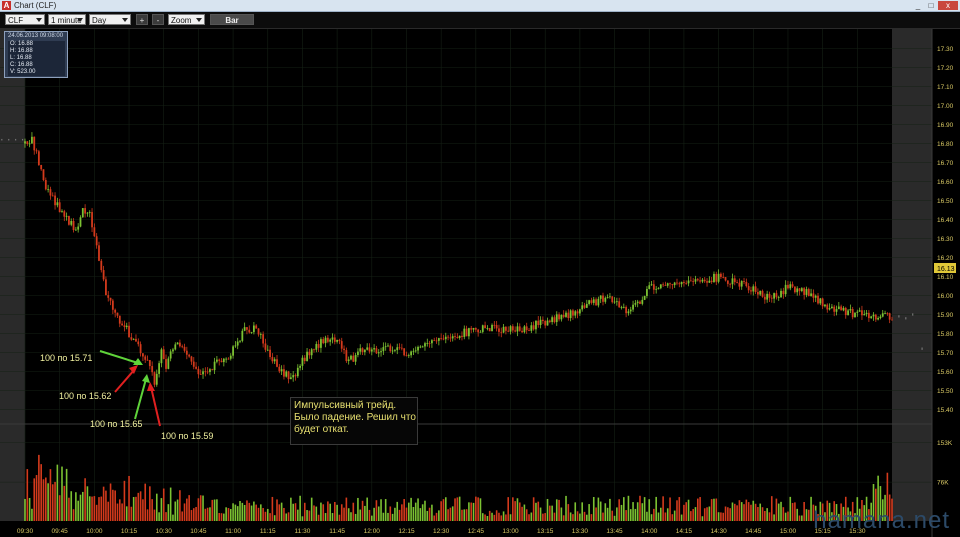  What do you see at coordinates (158, 19) in the screenshot?
I see `zoom-out-button: -` at bounding box center [158, 19].